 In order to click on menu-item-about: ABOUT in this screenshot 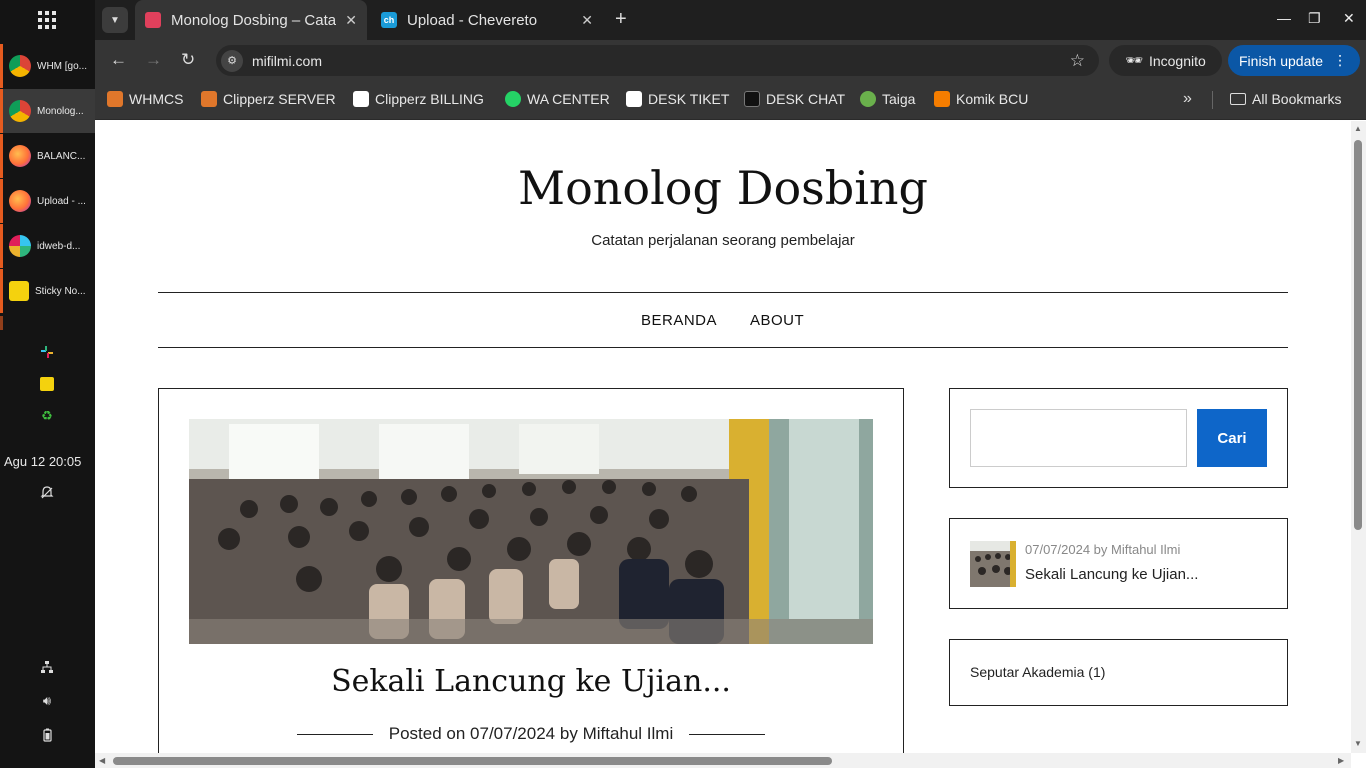, I will do `click(777, 320)`.